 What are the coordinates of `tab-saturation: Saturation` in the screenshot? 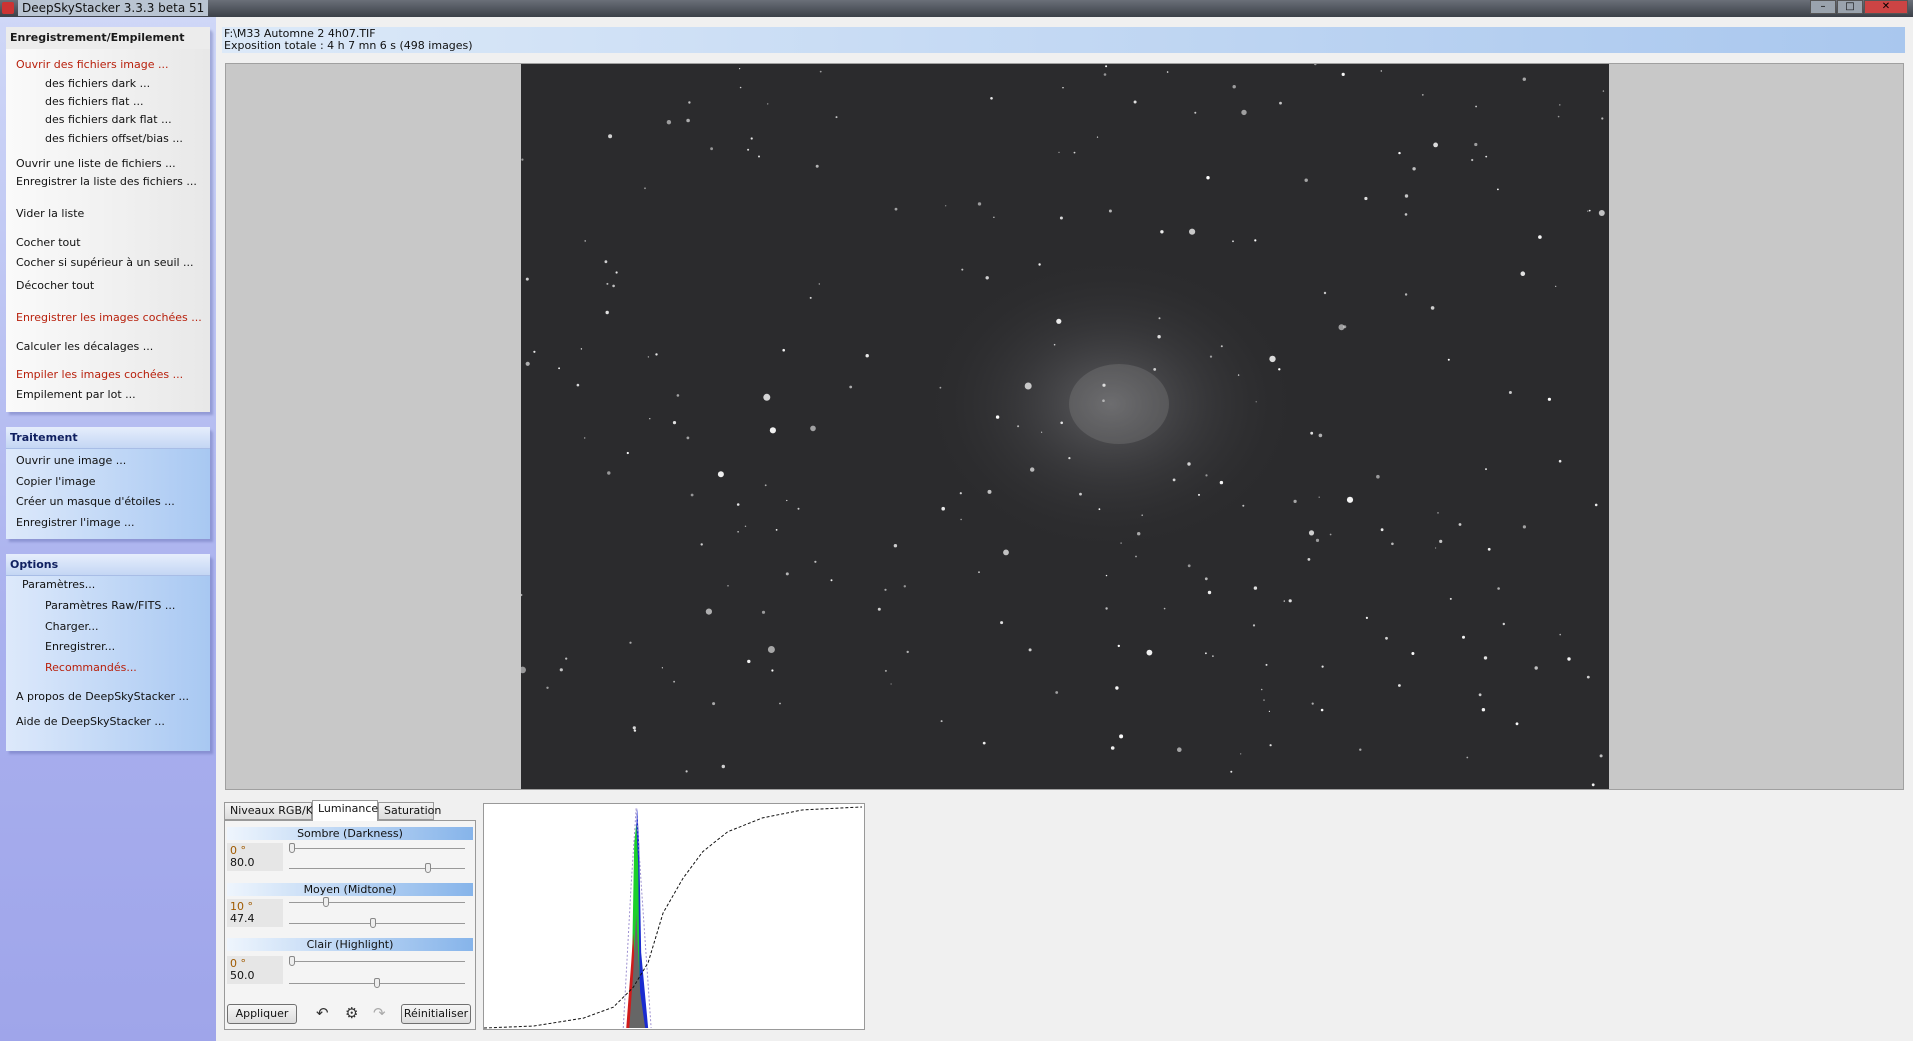 It's located at (409, 811).